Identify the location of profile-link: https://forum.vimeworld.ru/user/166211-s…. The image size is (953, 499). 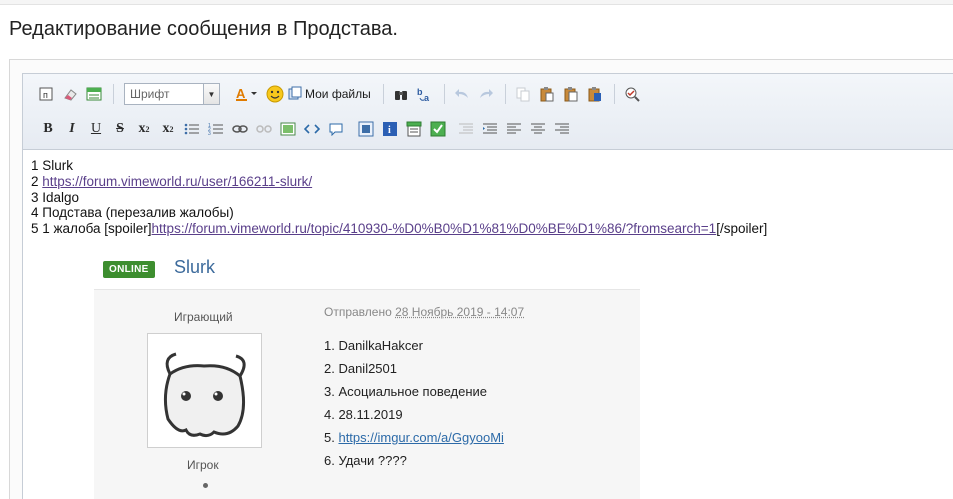
(177, 181).